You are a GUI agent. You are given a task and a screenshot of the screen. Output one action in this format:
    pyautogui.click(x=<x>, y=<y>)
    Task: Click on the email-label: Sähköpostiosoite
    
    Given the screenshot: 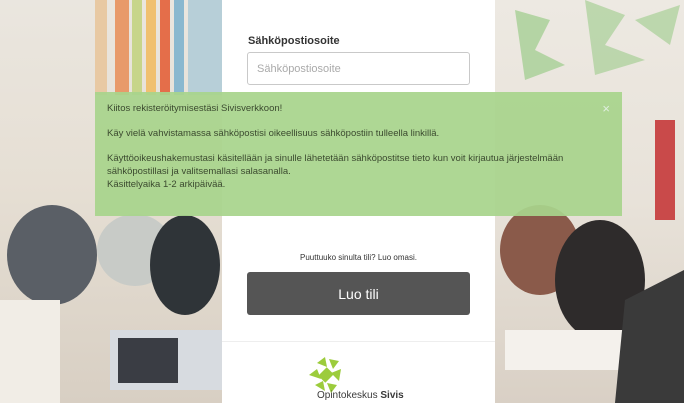 What is the action you would take?
    pyautogui.click(x=294, y=41)
    